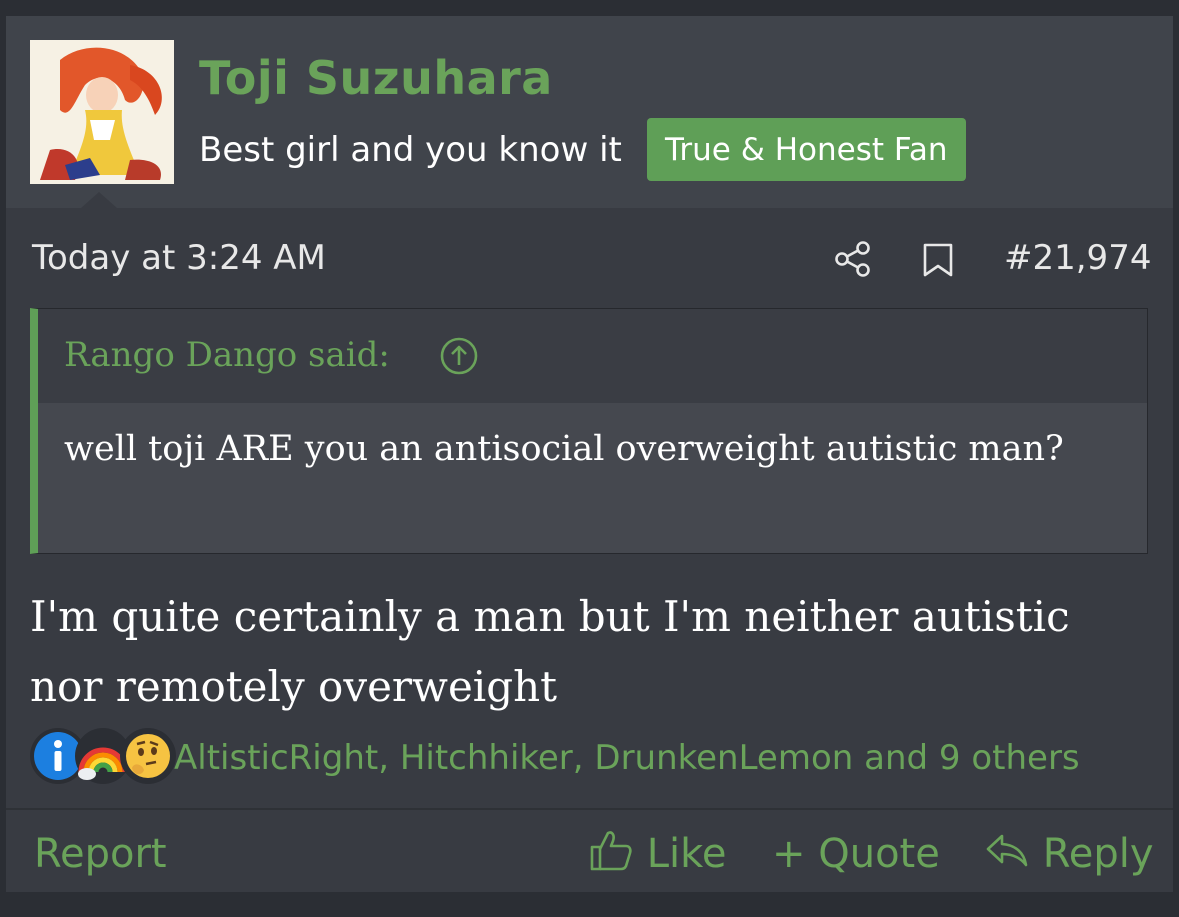 The height and width of the screenshot is (917, 1179). I want to click on thinking-face-icon, so click(148, 756).